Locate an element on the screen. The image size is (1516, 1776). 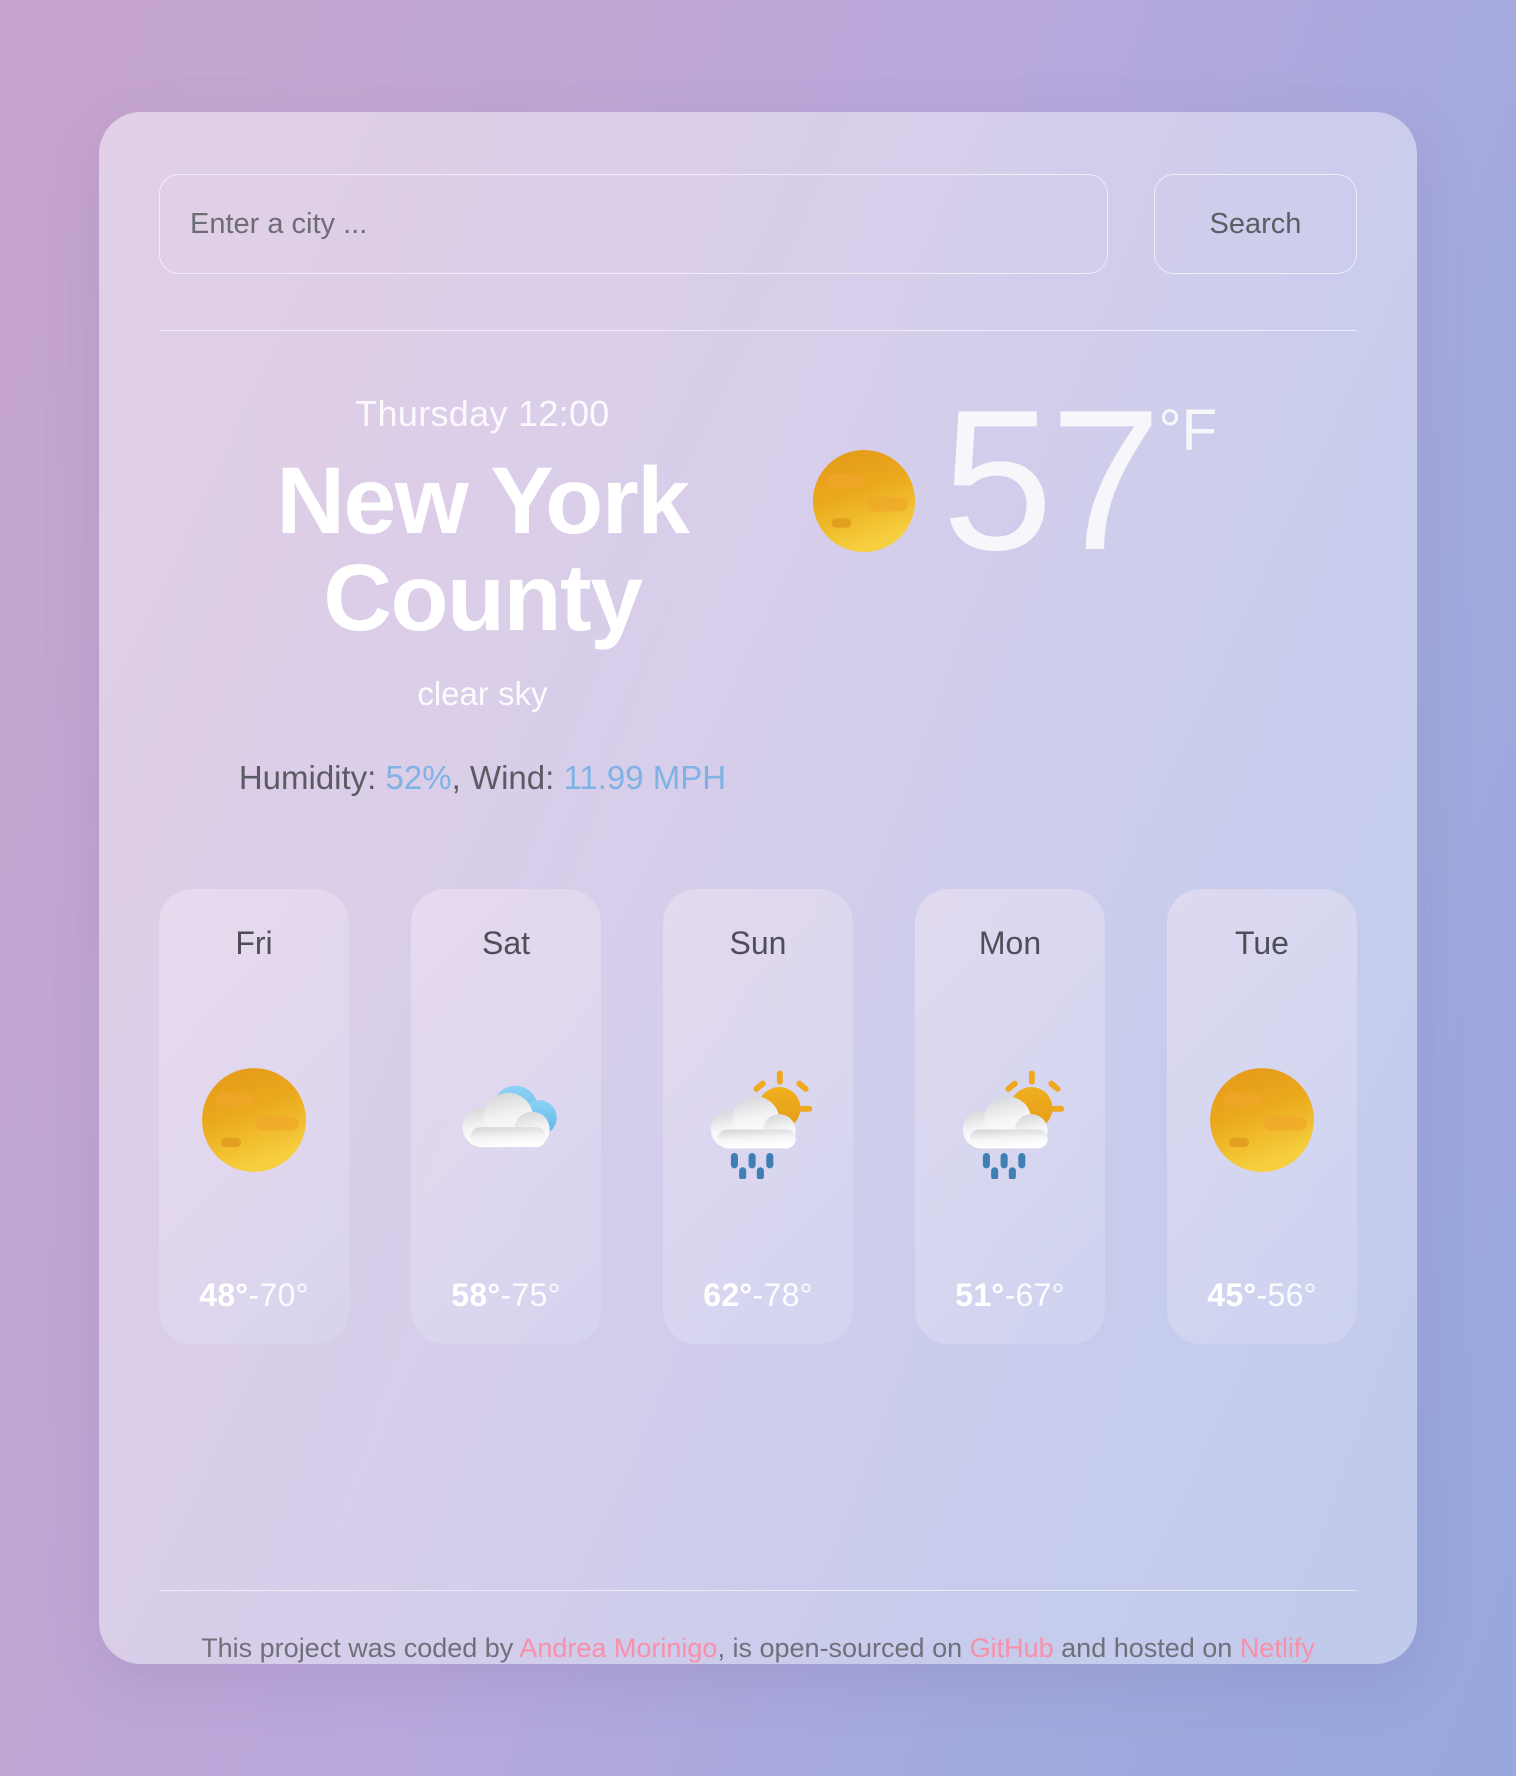
forecast-temp-max: 78° is located at coordinates (788, 1295).